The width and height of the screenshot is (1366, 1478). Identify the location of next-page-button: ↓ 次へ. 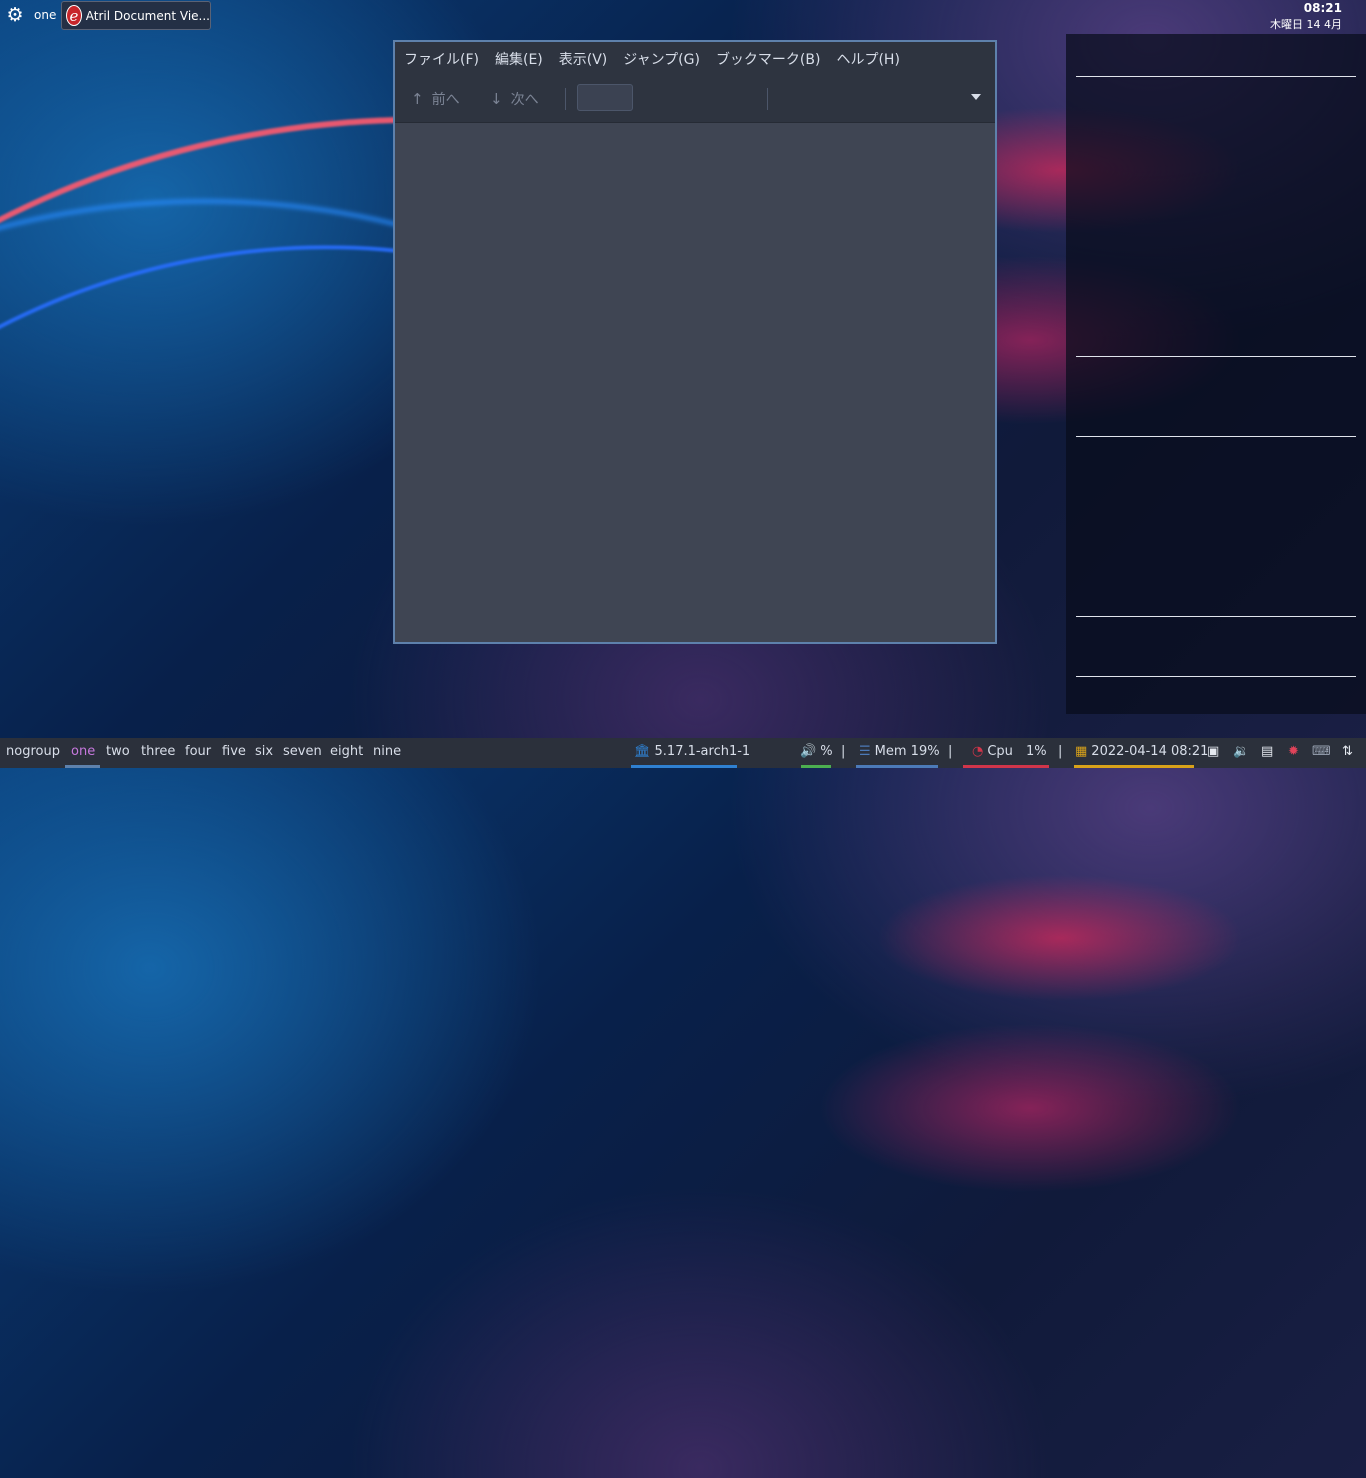
(514, 99).